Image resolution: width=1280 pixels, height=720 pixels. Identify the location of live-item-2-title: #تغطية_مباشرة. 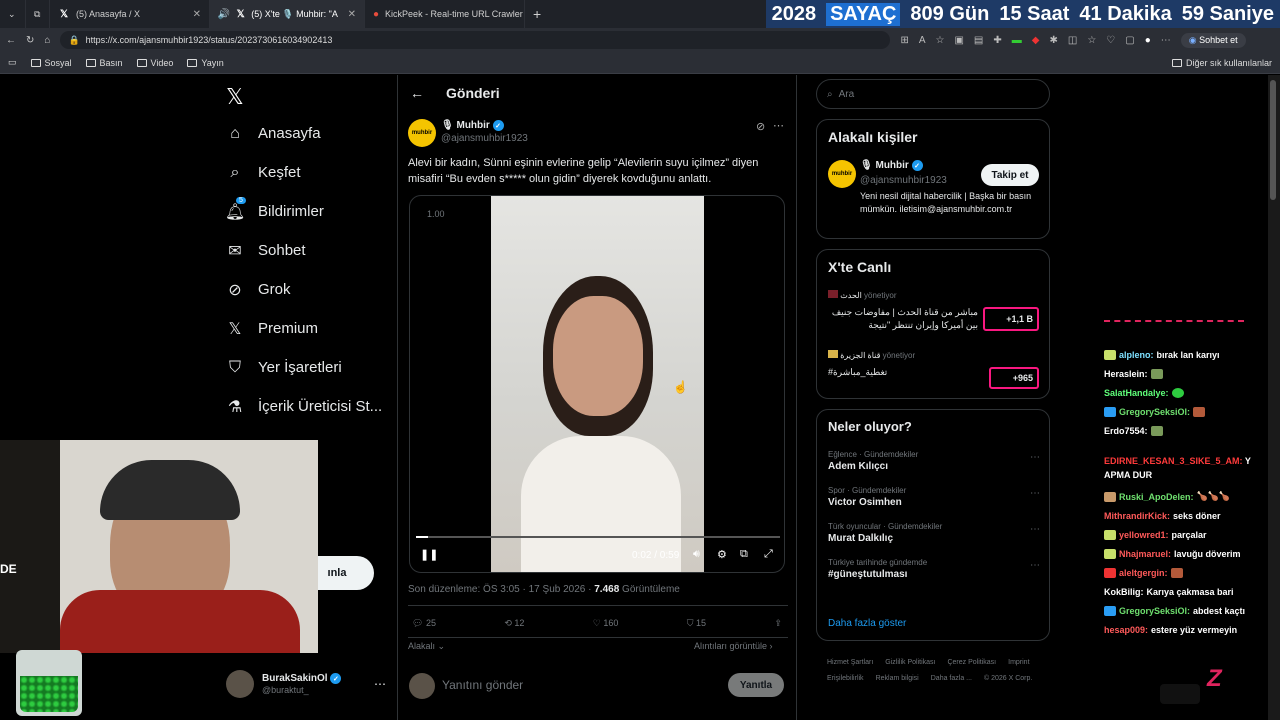
(857, 372).